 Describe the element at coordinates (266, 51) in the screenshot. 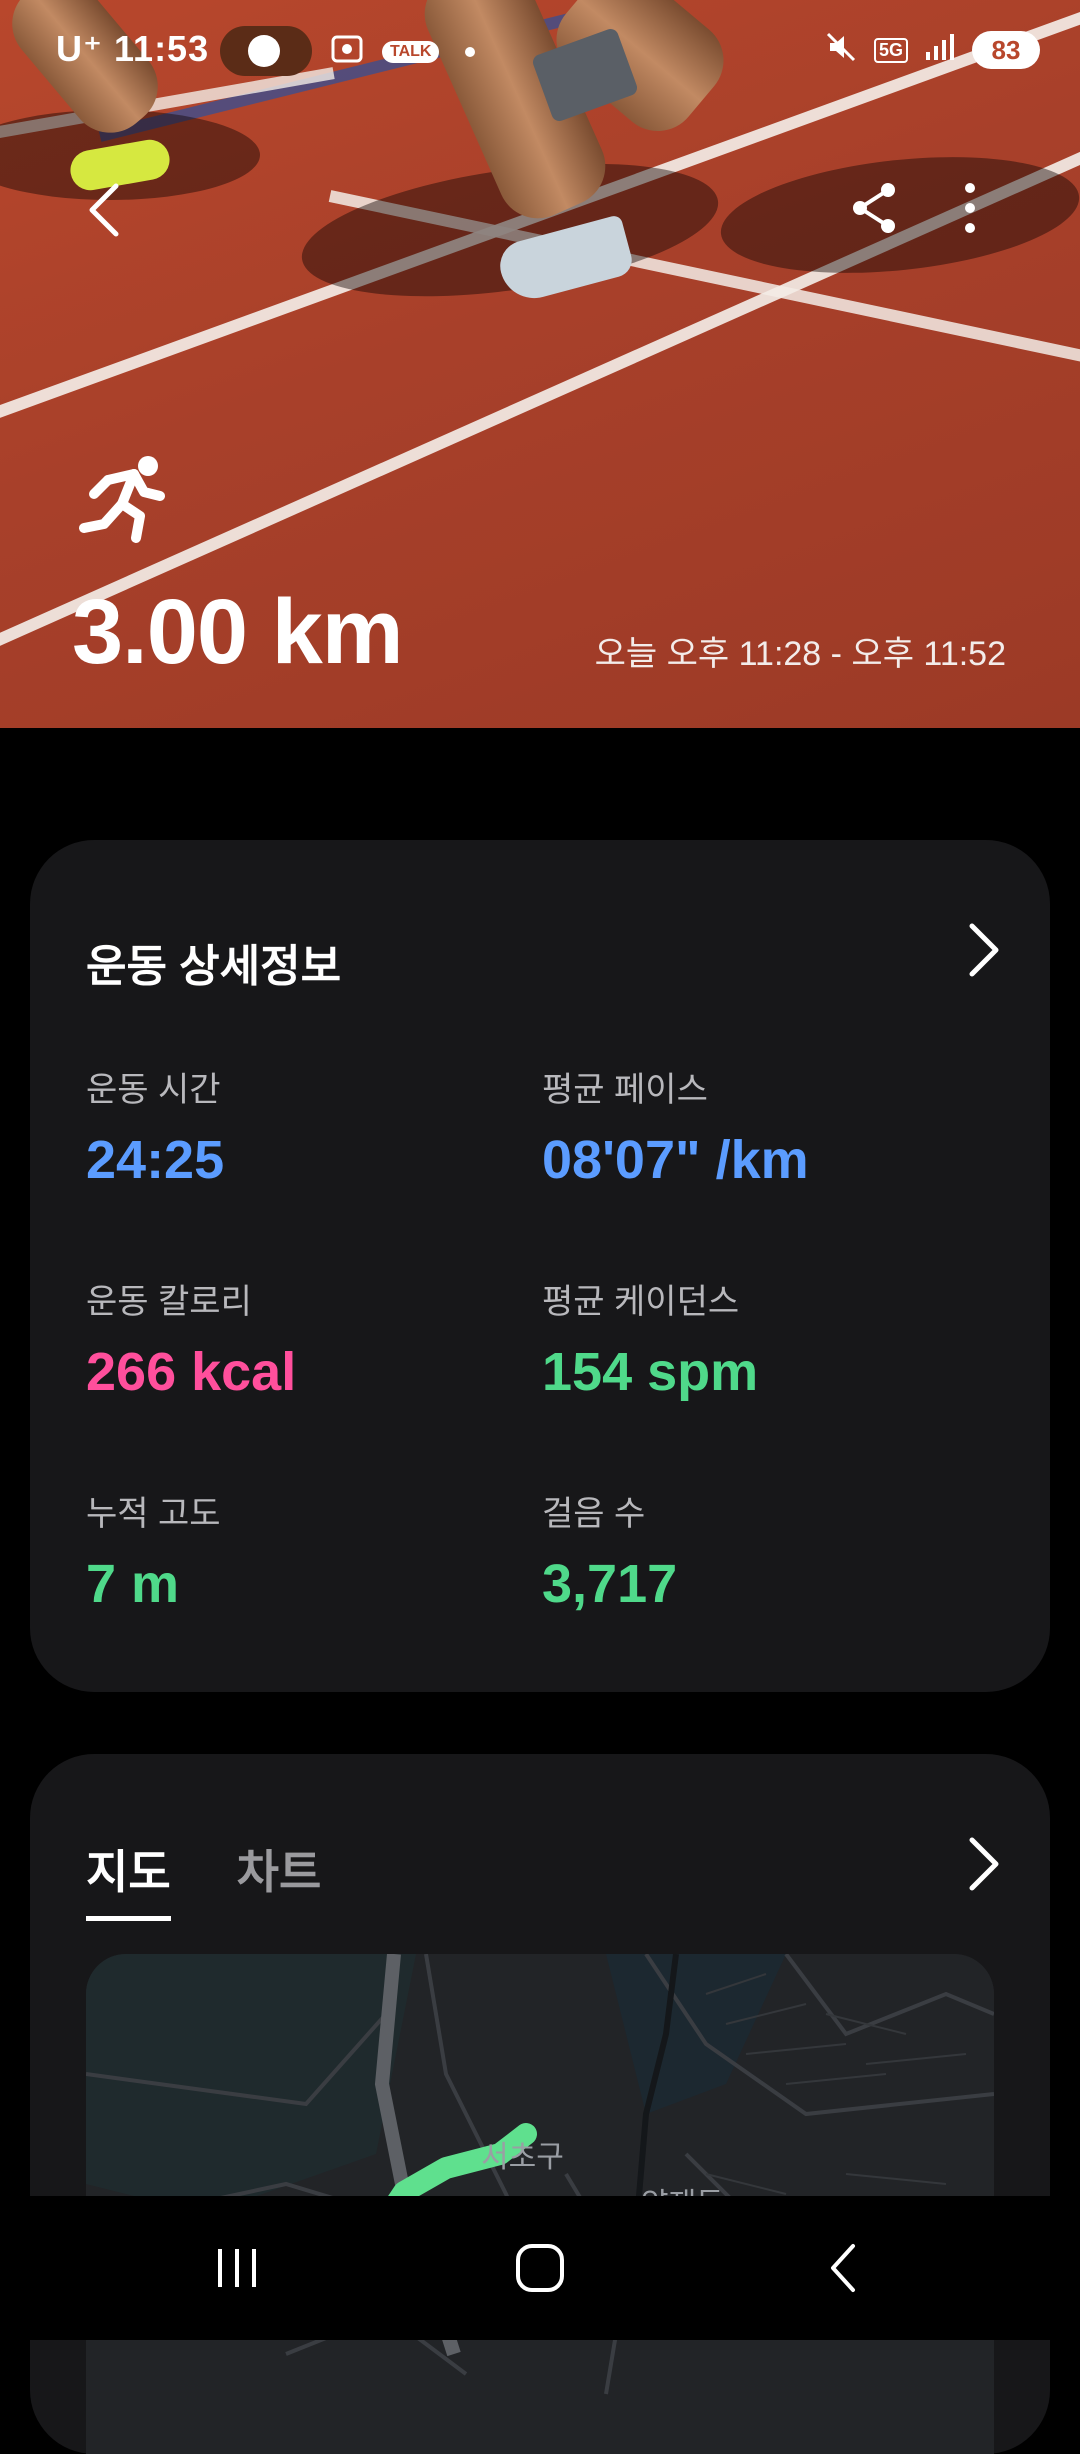

I see `spotify-icon` at that location.